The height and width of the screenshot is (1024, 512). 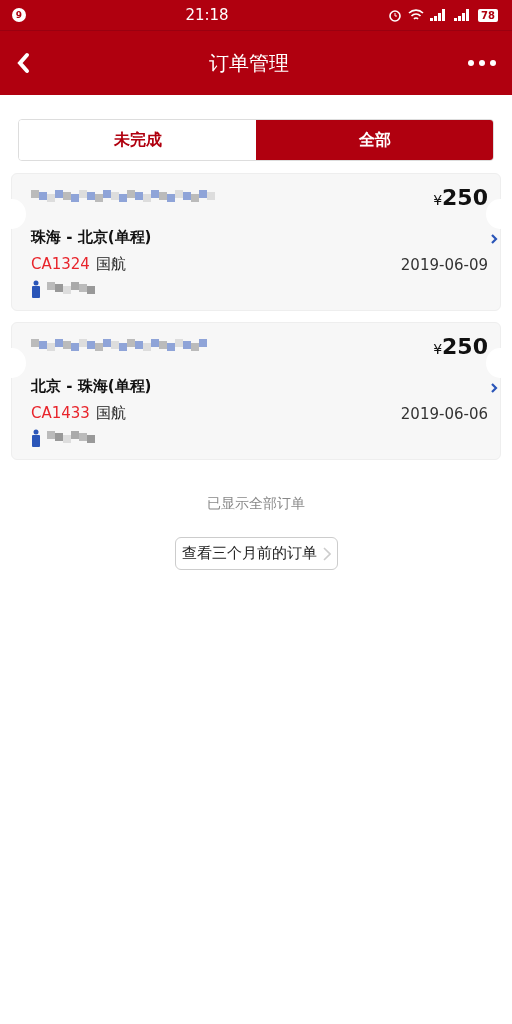 What do you see at coordinates (488, 15) in the screenshot?
I see `battery-level: 78` at bounding box center [488, 15].